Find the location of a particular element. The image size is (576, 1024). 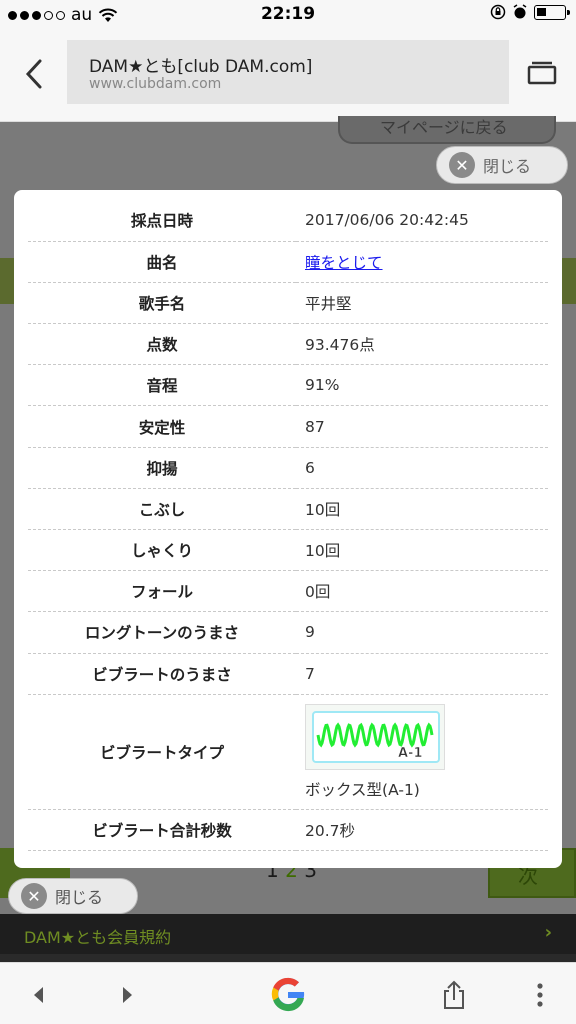

score-row-value: 2017/06/06 20:42:45 is located at coordinates (422, 221).